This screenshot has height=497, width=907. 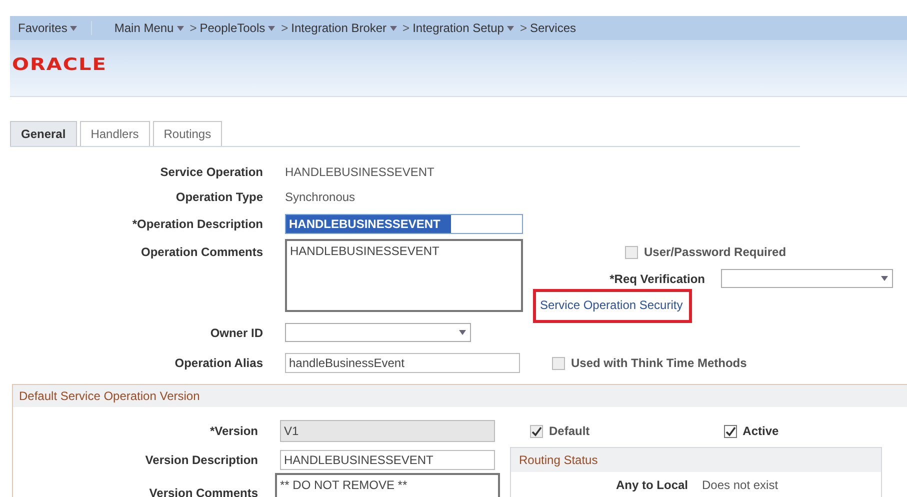 What do you see at coordinates (553, 28) in the screenshot?
I see `breadcrumb-link: Services` at bounding box center [553, 28].